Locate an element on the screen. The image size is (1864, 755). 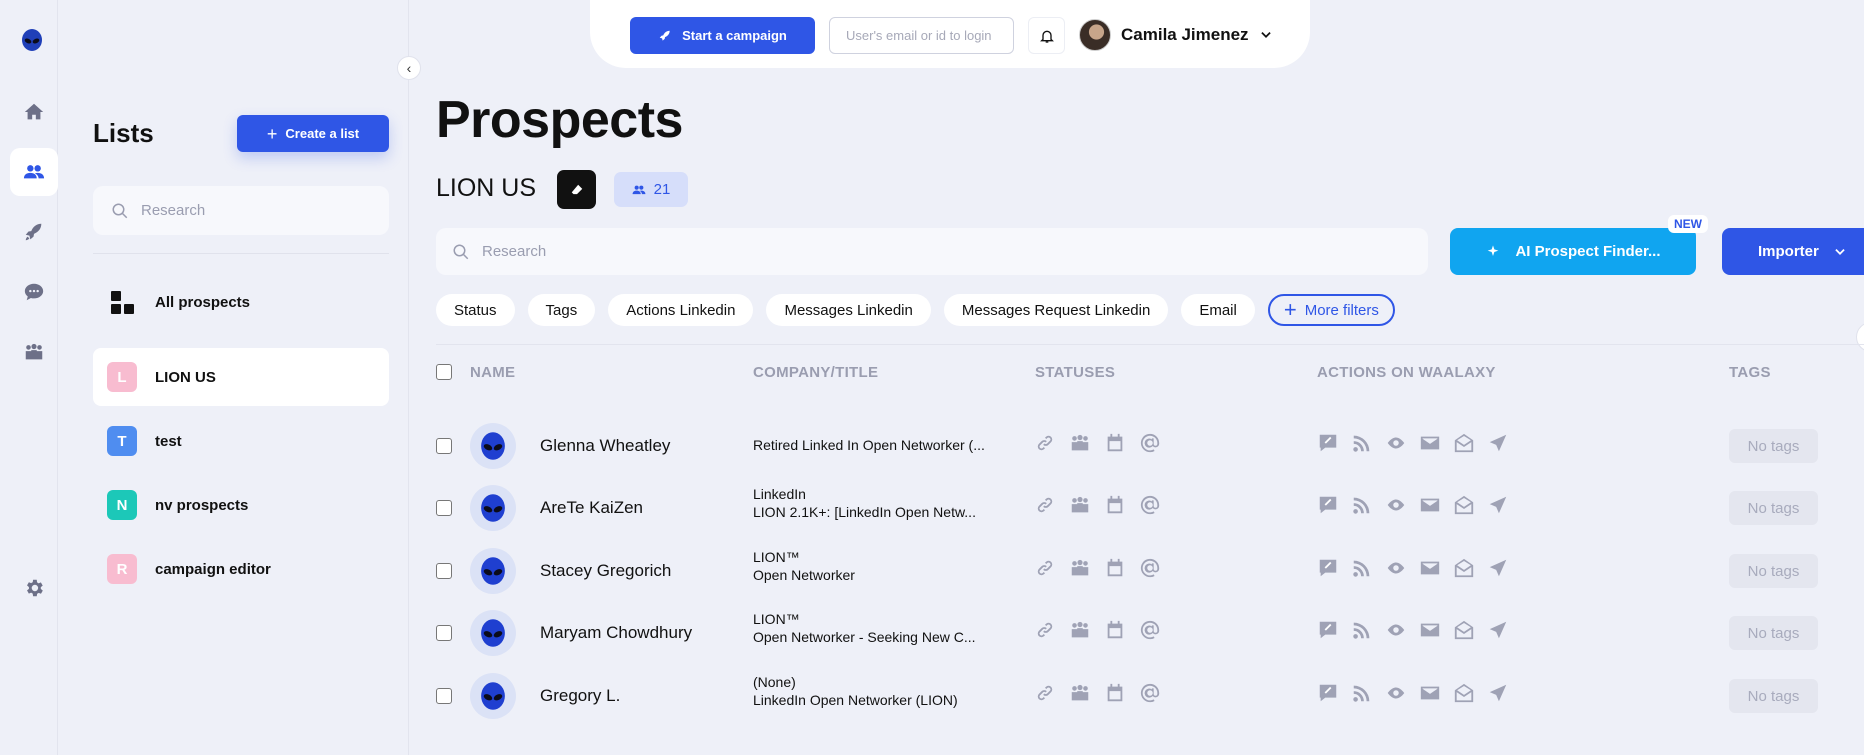
list-item-nv-prospects: N nv prospects is located at coordinates (241, 505).